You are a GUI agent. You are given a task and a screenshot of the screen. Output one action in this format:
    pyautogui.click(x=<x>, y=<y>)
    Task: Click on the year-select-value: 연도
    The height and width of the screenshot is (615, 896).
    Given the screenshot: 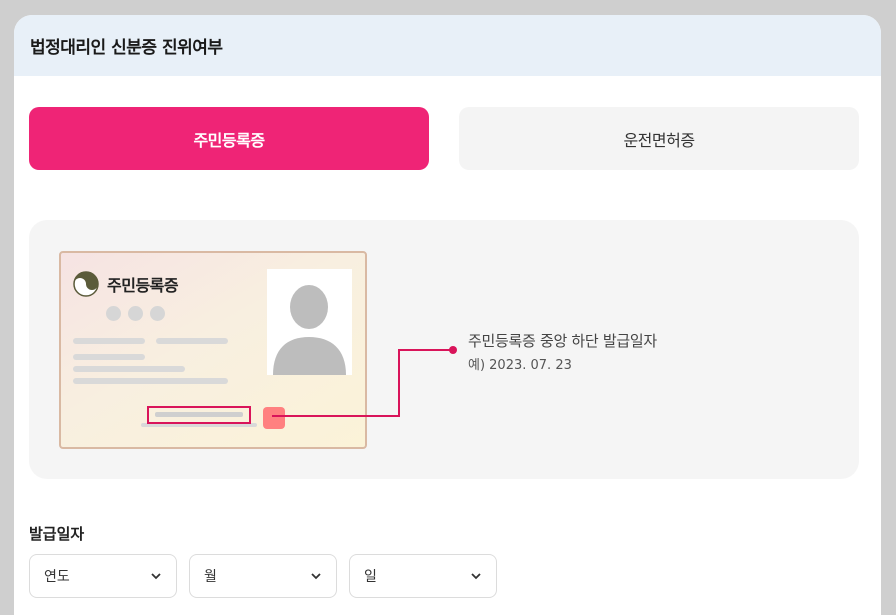 What is the action you would take?
    pyautogui.click(x=57, y=577)
    